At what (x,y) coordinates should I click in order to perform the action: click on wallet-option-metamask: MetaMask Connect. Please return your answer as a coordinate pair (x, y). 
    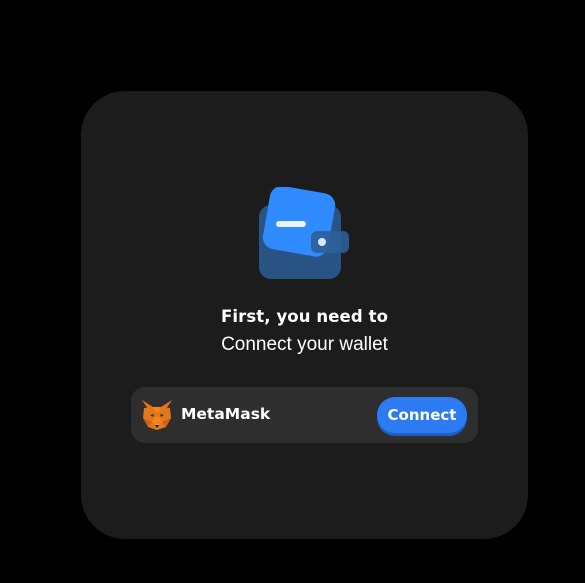
    Looking at the image, I should click on (304, 415).